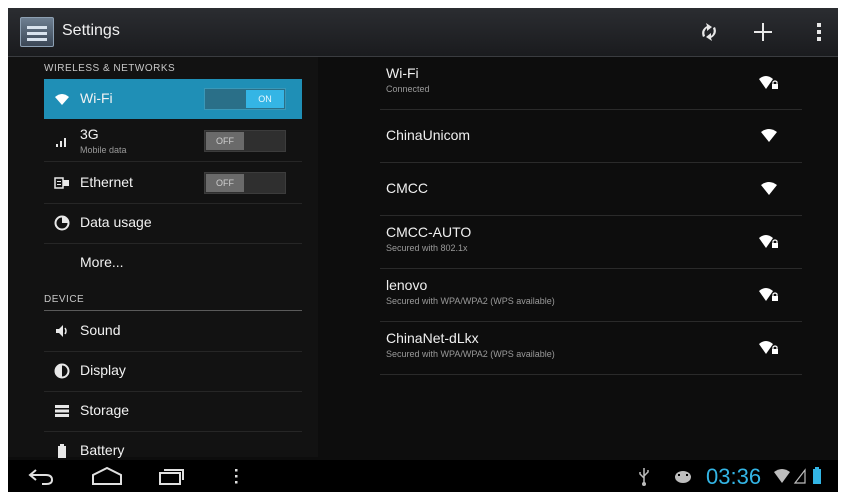 Image resolution: width=843 pixels, height=496 pixels. What do you see at coordinates (591, 242) in the screenshot?
I see `network-row: CMCC-AUTO Secured with 802.1x` at bounding box center [591, 242].